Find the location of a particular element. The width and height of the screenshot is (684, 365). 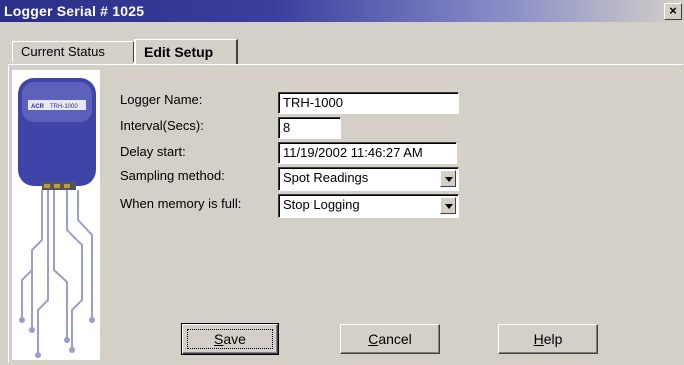

interval-field: 8 is located at coordinates (309, 128).